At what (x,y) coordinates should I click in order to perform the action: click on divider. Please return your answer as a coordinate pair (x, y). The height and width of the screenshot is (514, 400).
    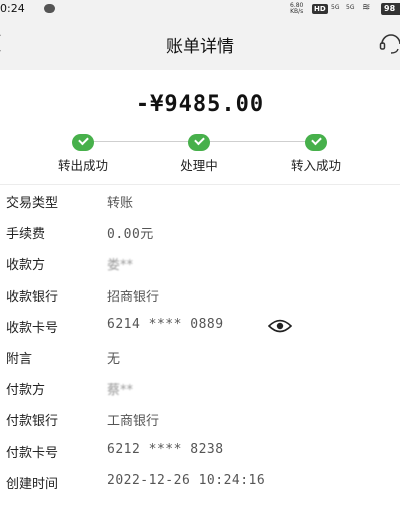
    Looking at the image, I should click on (200, 184).